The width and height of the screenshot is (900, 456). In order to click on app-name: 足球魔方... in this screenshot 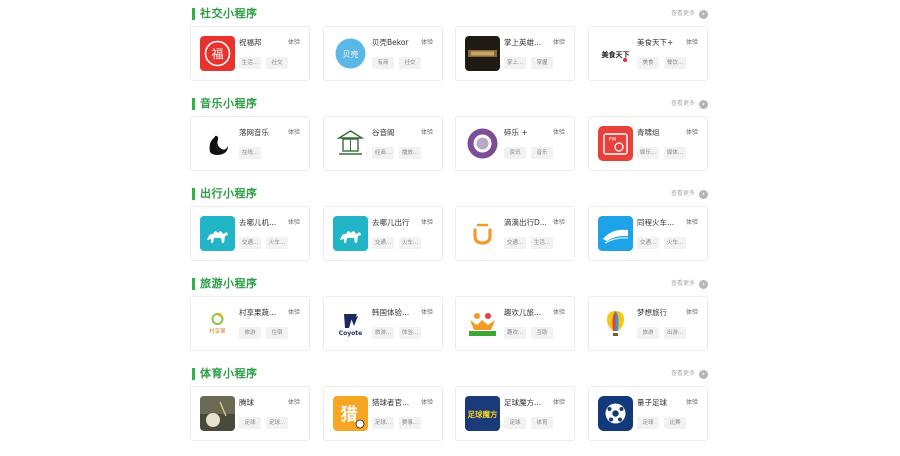, I will do `click(523, 402)`.